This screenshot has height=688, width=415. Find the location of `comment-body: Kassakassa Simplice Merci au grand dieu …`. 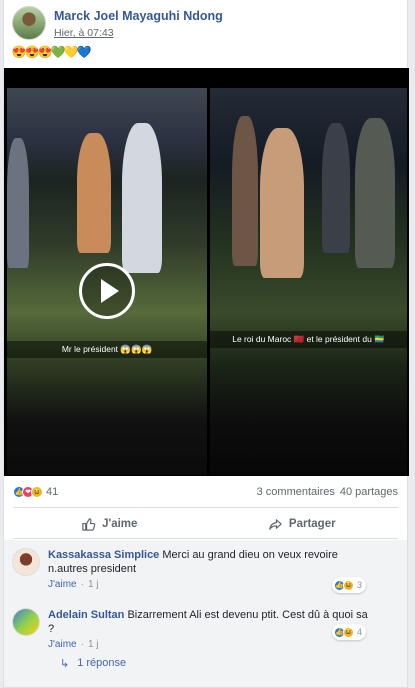

comment-body: Kassakassa Simplice Merci au grand dieu … is located at coordinates (208, 570).